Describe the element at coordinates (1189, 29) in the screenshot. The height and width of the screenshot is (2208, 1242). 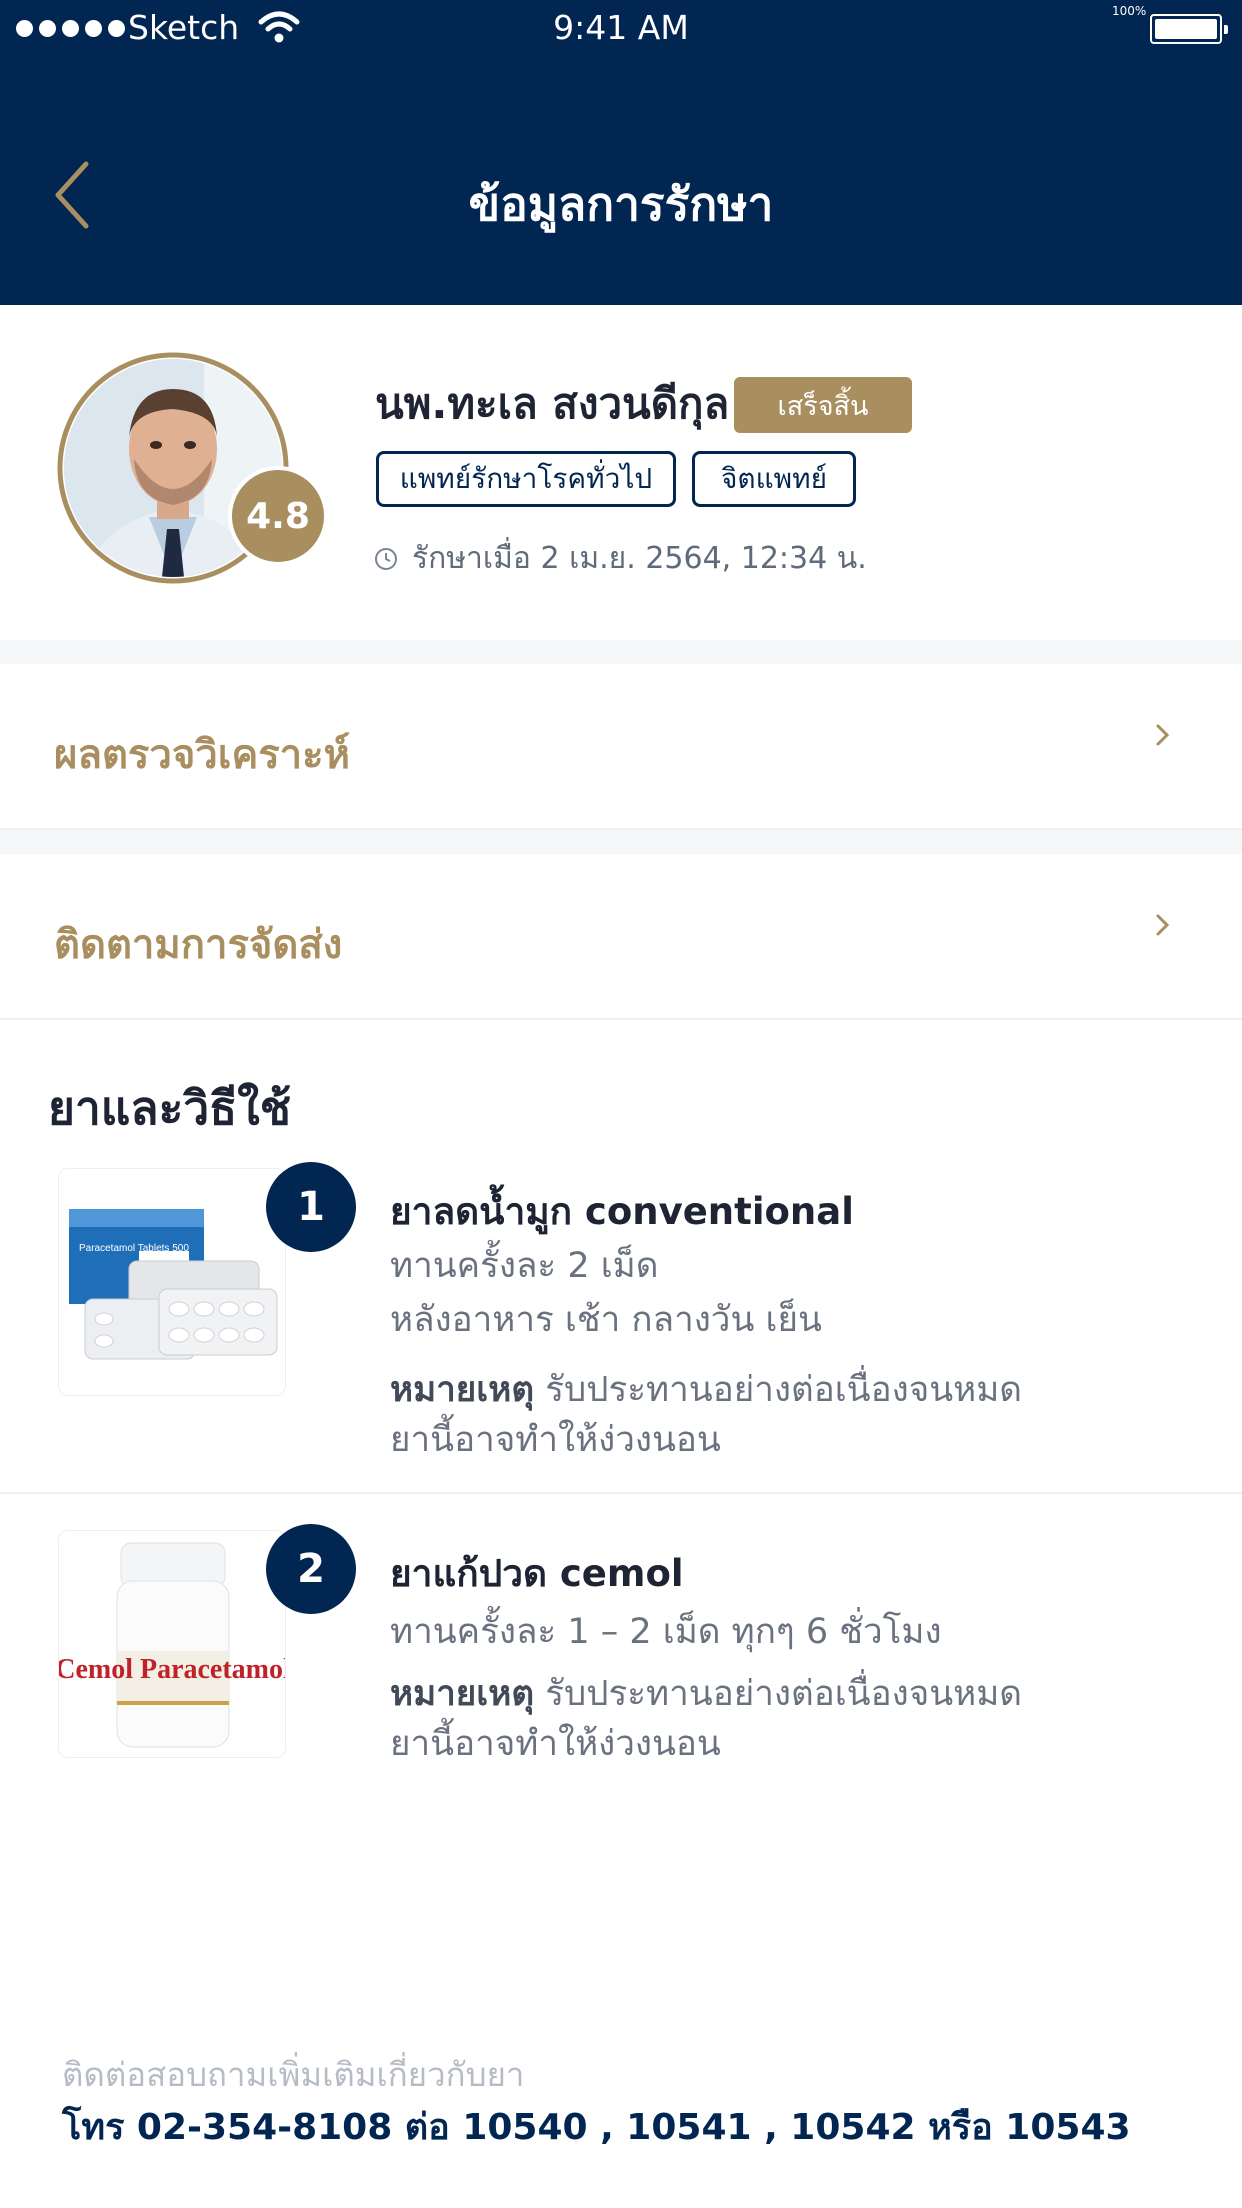
I see `battery-icon` at that location.